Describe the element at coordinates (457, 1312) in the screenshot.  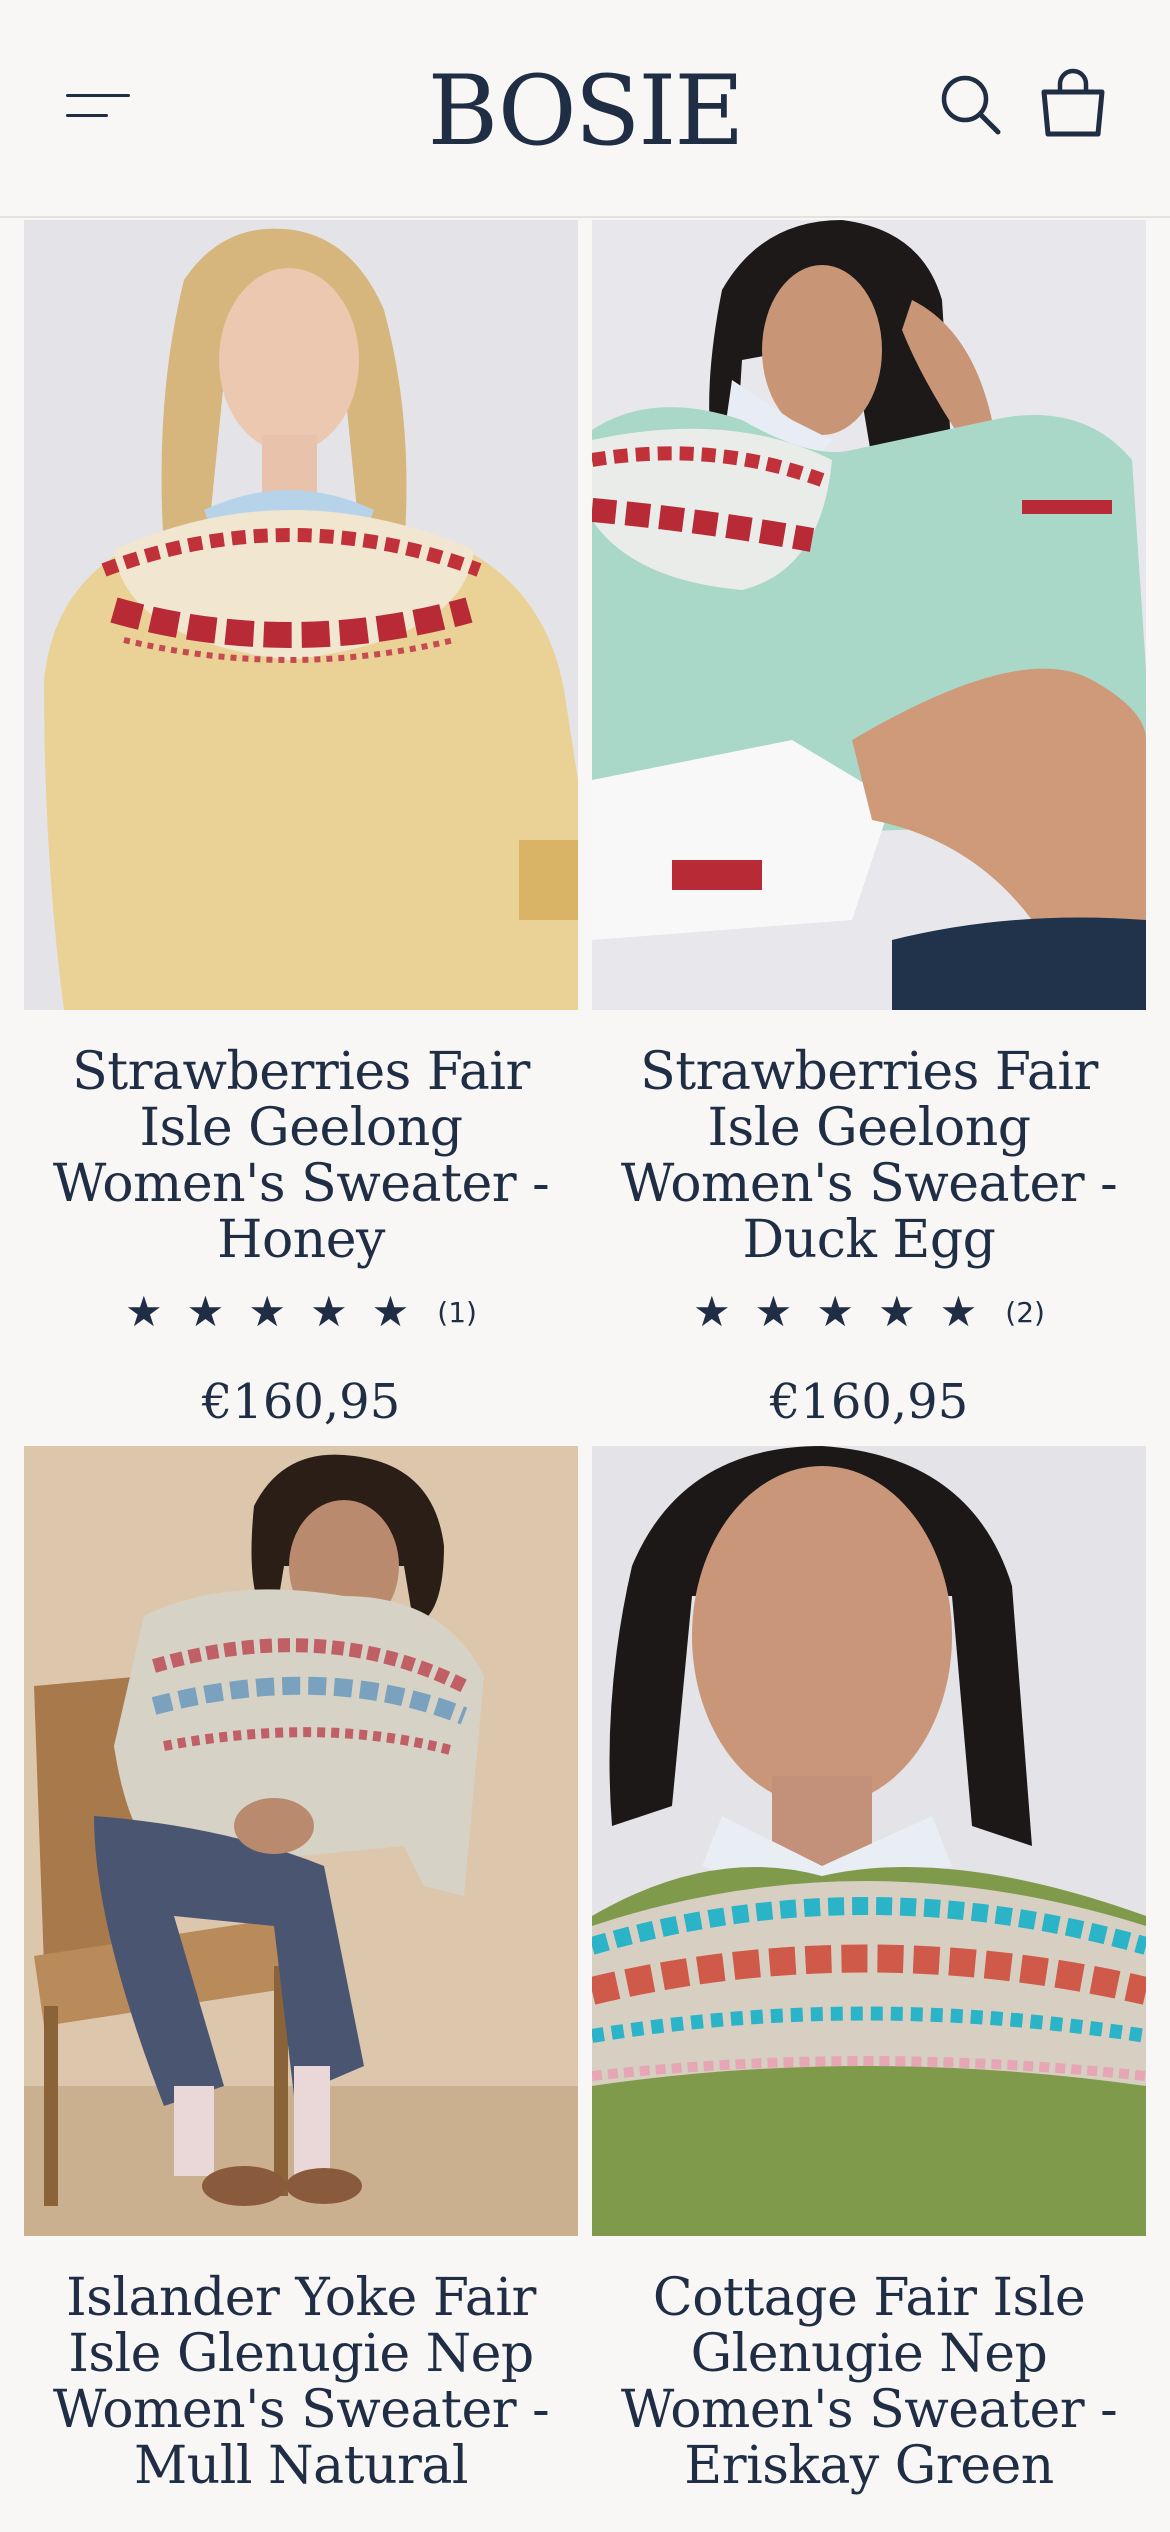
I see `review-count: (1)` at that location.